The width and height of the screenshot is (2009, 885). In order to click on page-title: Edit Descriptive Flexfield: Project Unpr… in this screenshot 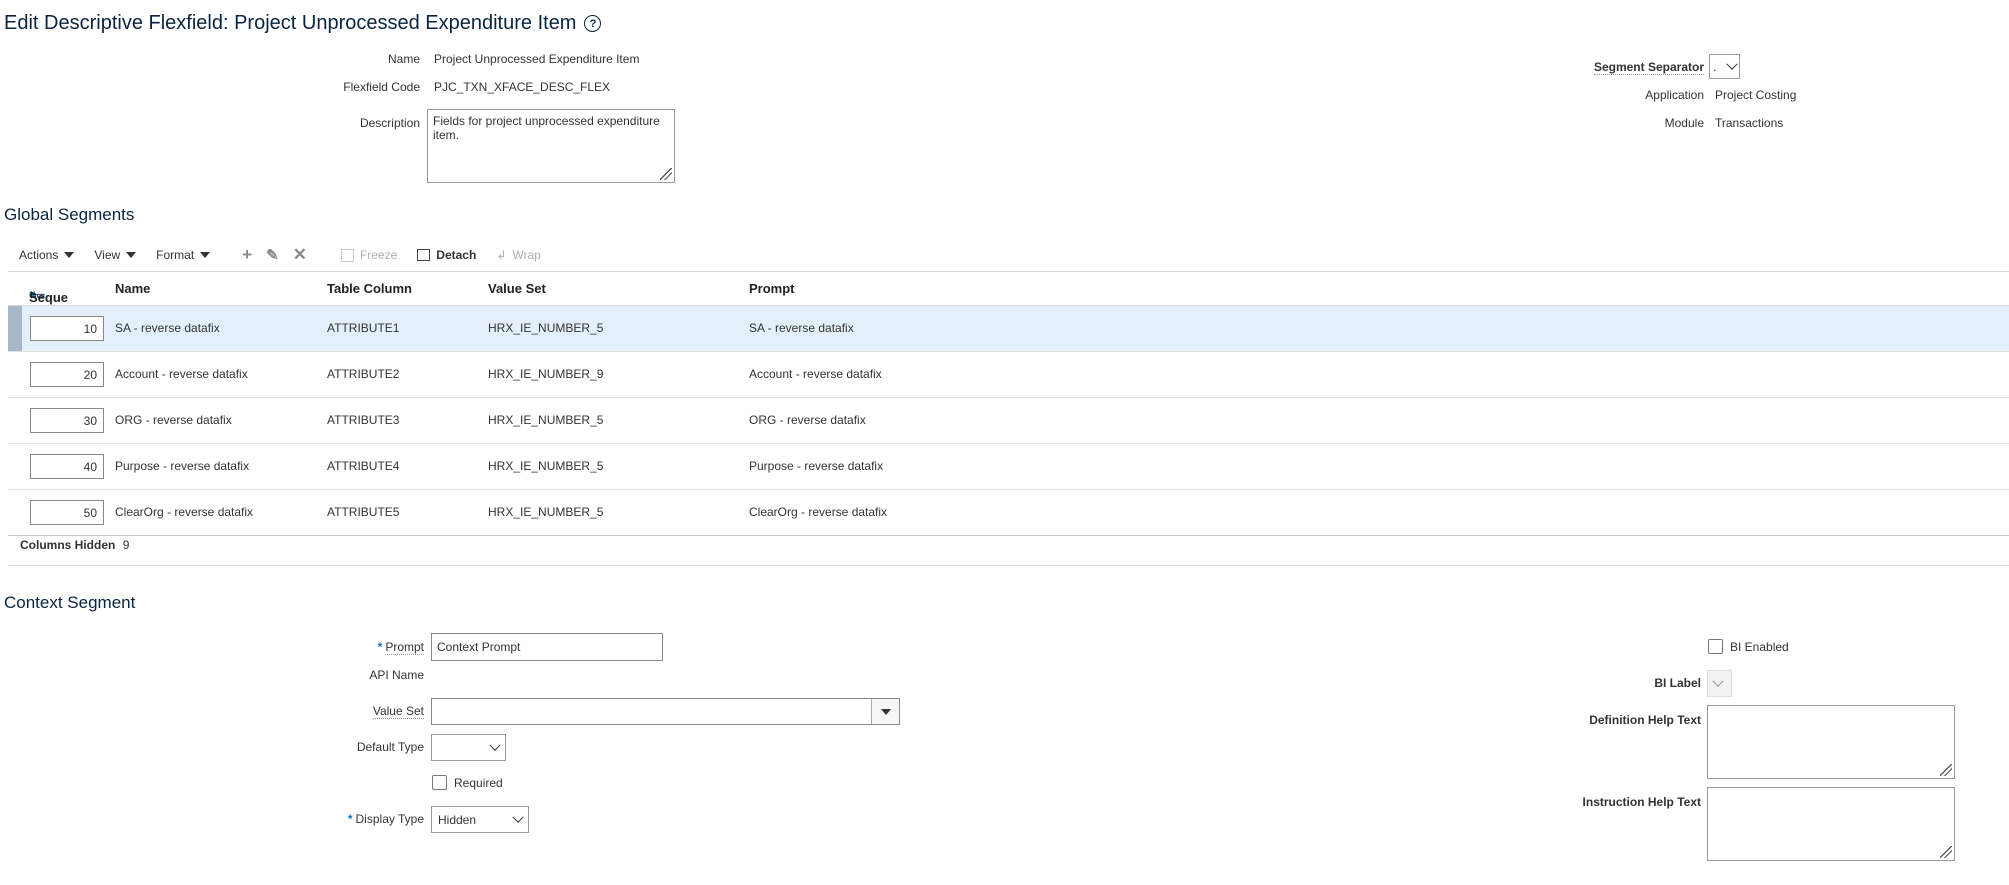, I will do `click(303, 23)`.